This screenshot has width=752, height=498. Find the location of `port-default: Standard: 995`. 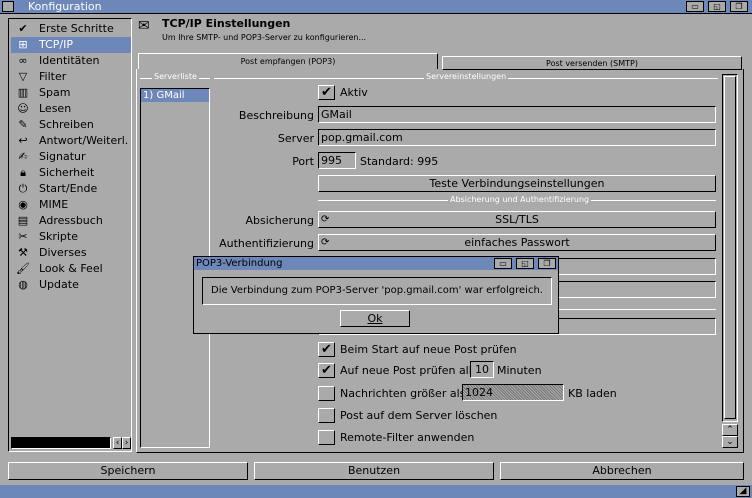

port-default: Standard: 995 is located at coordinates (399, 161).